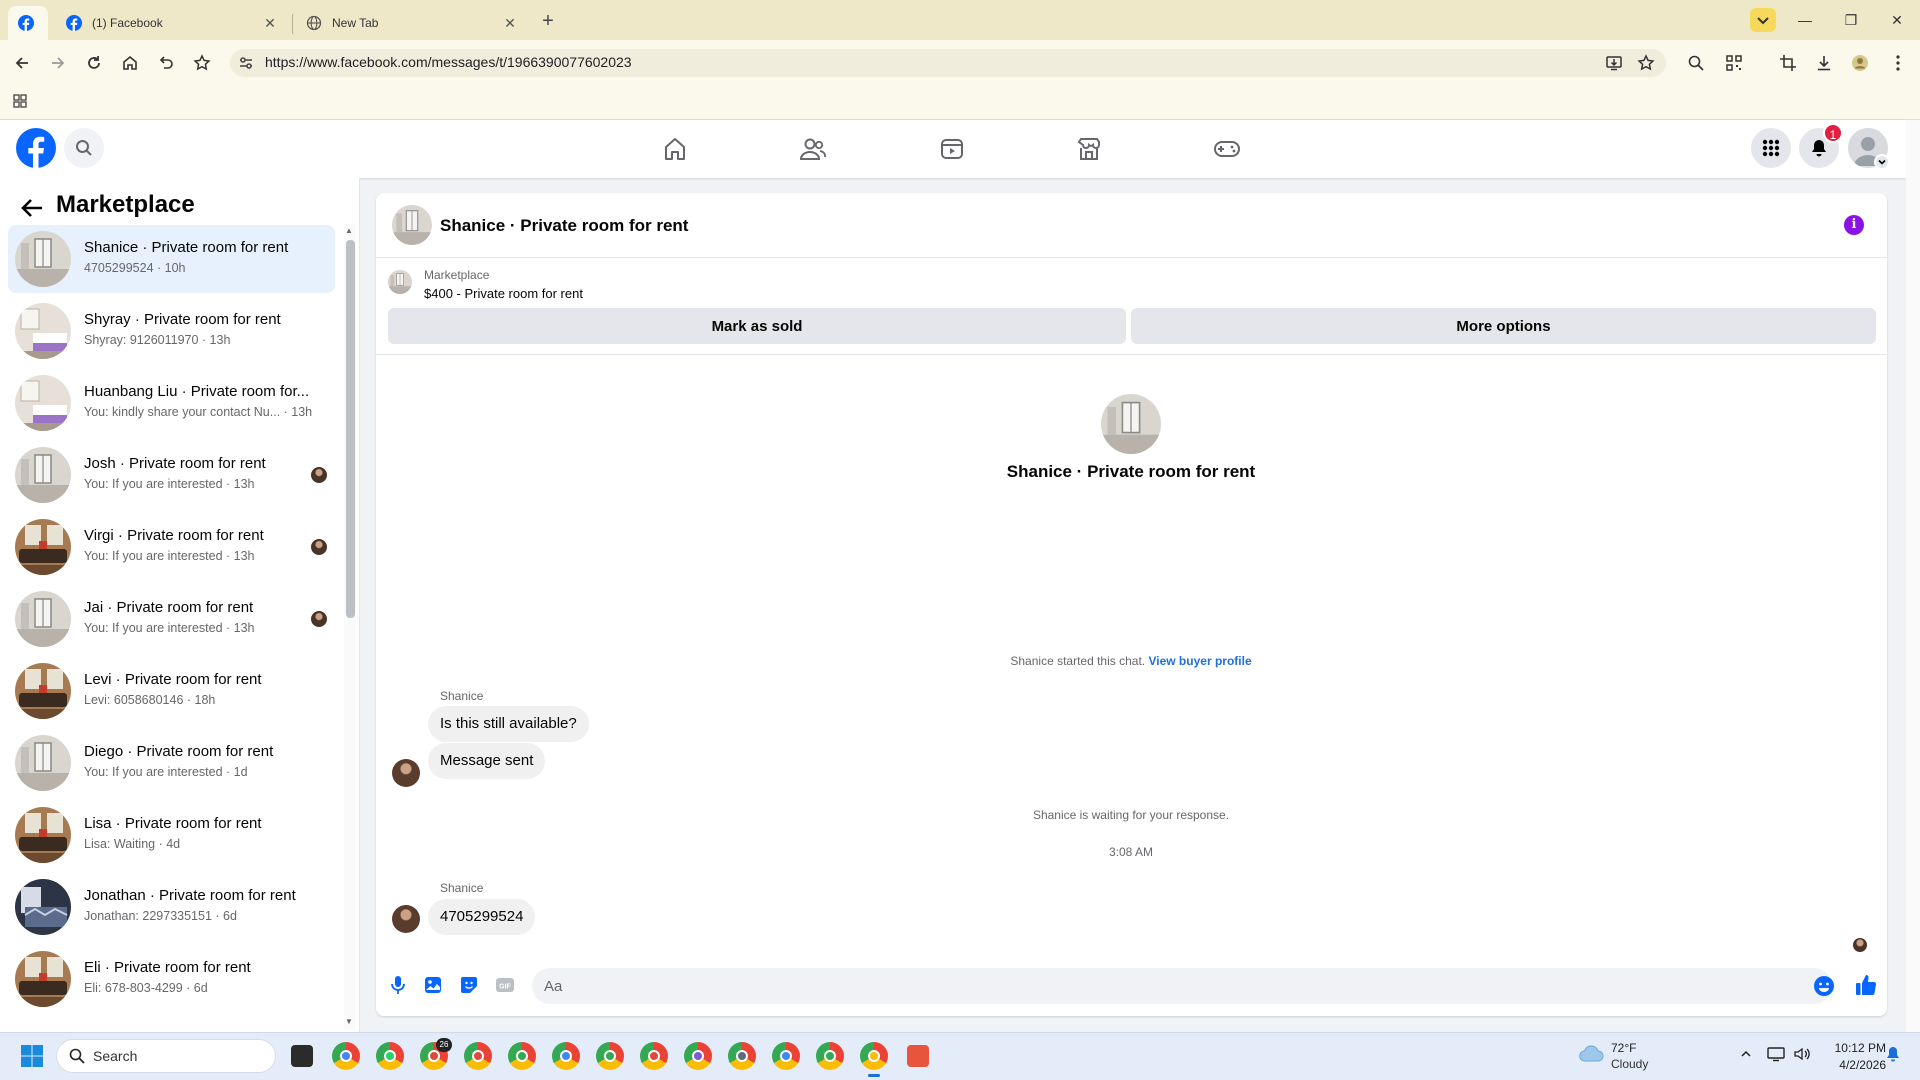 This screenshot has width=1920, height=1080. I want to click on forward-button, so click(58, 63).